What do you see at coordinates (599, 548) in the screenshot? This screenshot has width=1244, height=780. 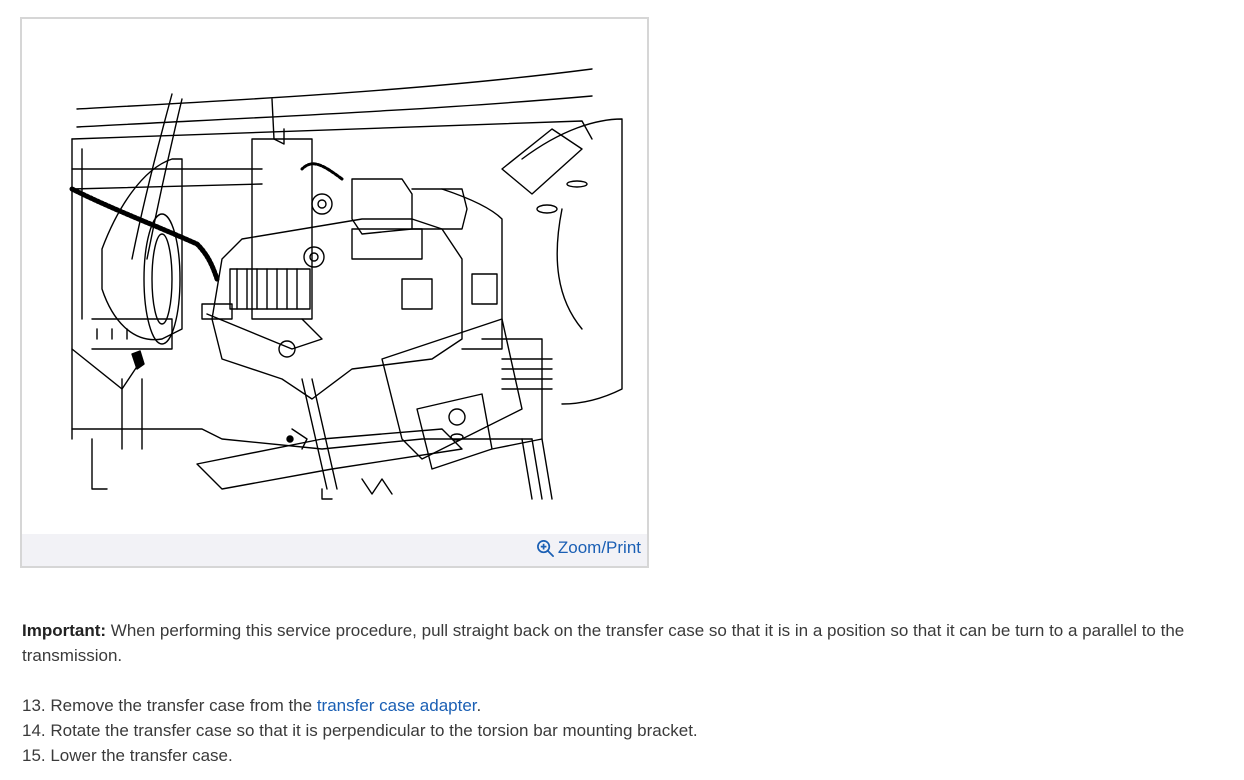 I see `zoom-print-label: Zoom/Print` at bounding box center [599, 548].